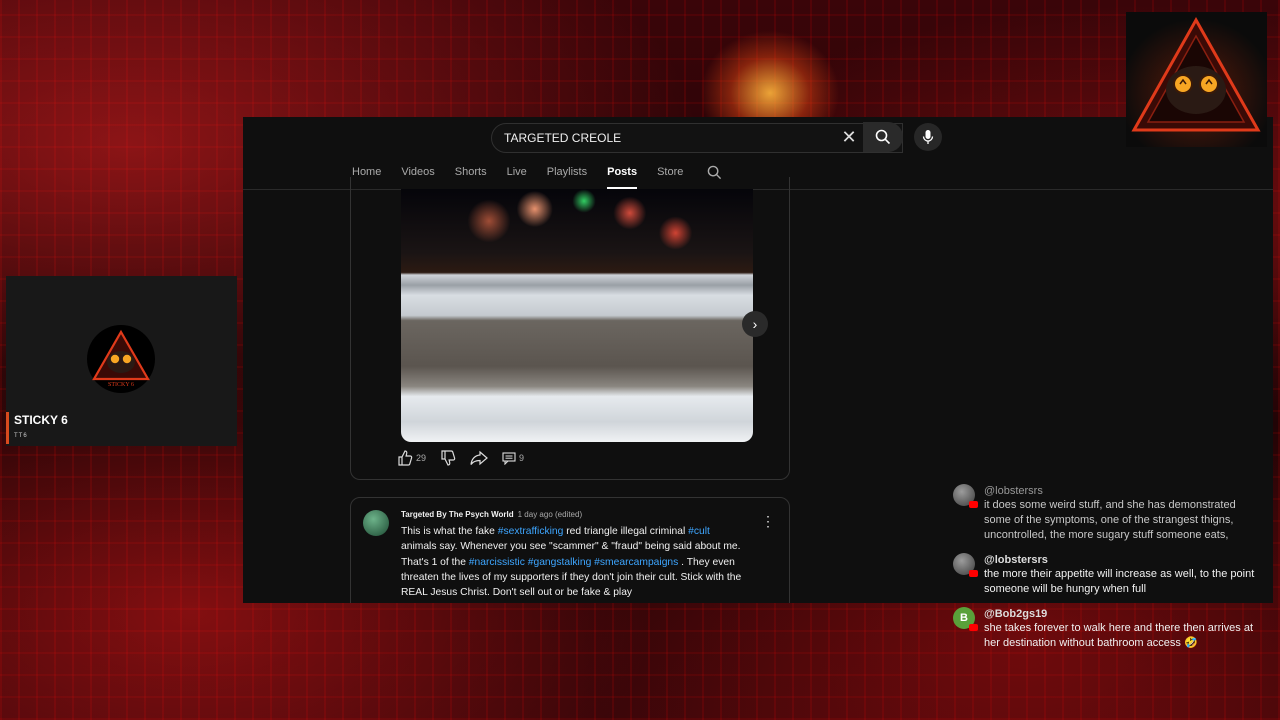 Image resolution: width=1280 pixels, height=720 pixels. I want to click on mic-icon, so click(928, 137).